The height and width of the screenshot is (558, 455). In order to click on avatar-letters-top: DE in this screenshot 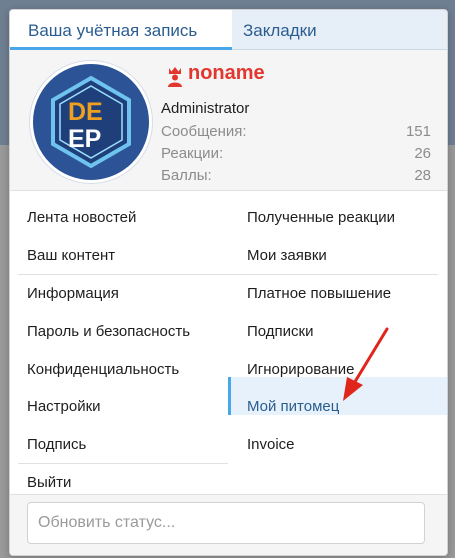, I will do `click(85, 112)`.